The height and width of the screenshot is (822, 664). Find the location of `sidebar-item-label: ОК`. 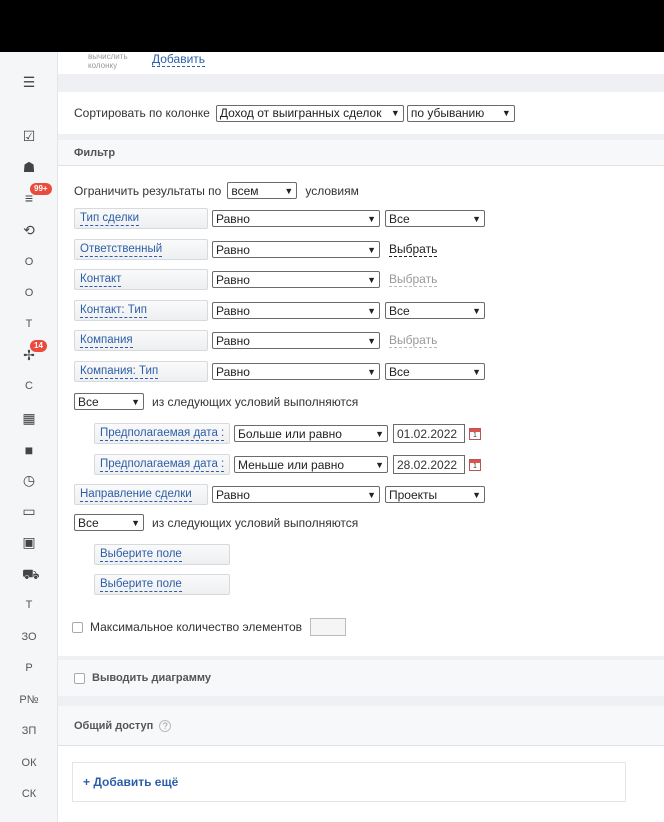

sidebar-item-label: ОК is located at coordinates (29, 763).